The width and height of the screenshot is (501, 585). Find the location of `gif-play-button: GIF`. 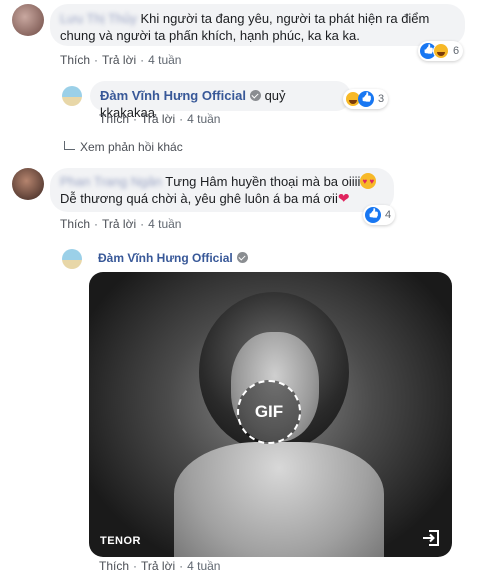

gif-play-button: GIF is located at coordinates (269, 412).